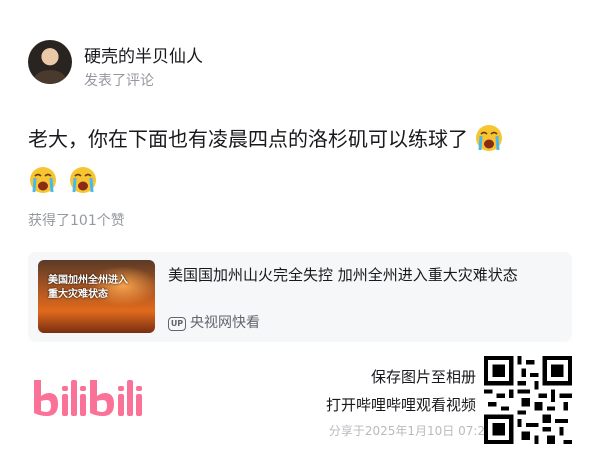 This screenshot has width=600, height=458. Describe the element at coordinates (248, 139) in the screenshot. I see `comment-text: 老大，你在下面也有凌晨四点的洛杉矶可以练球了` at that location.